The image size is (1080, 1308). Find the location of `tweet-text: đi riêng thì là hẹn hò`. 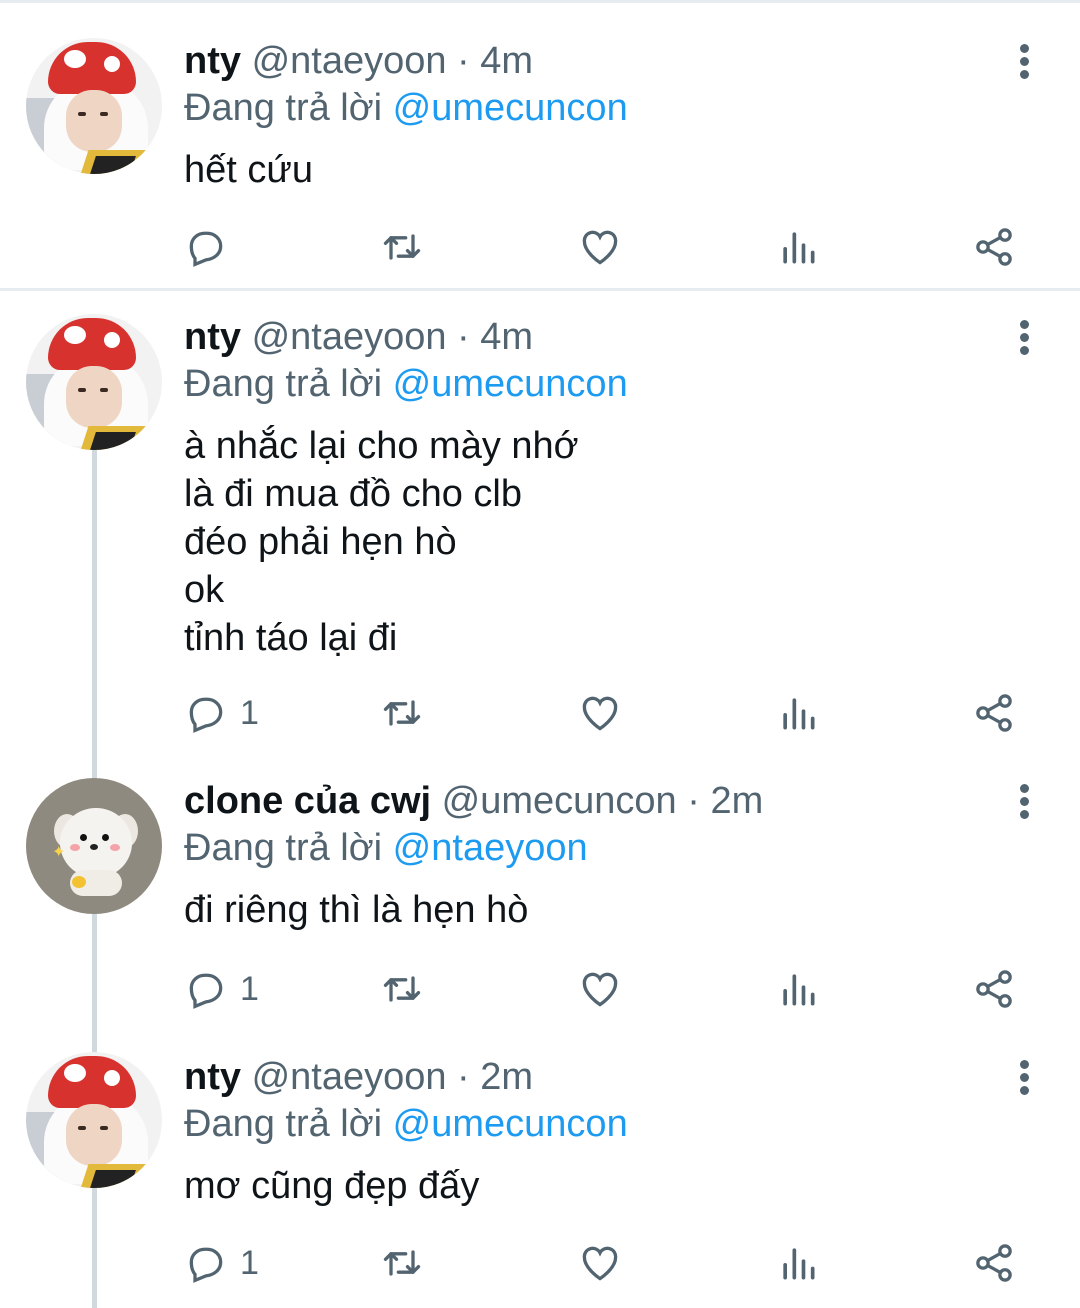

tweet-text: đi riêng thì là hẹn hò is located at coordinates (356, 910).